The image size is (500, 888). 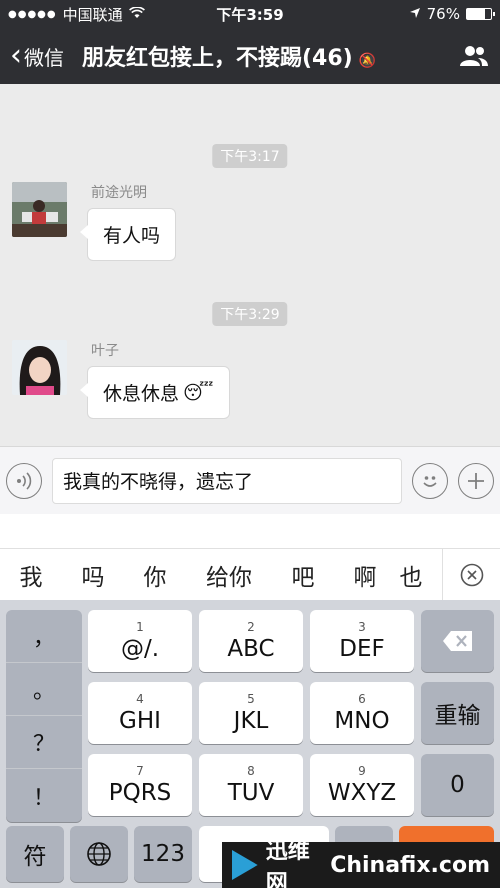 What do you see at coordinates (362, 770) in the screenshot?
I see `key-number: 9` at bounding box center [362, 770].